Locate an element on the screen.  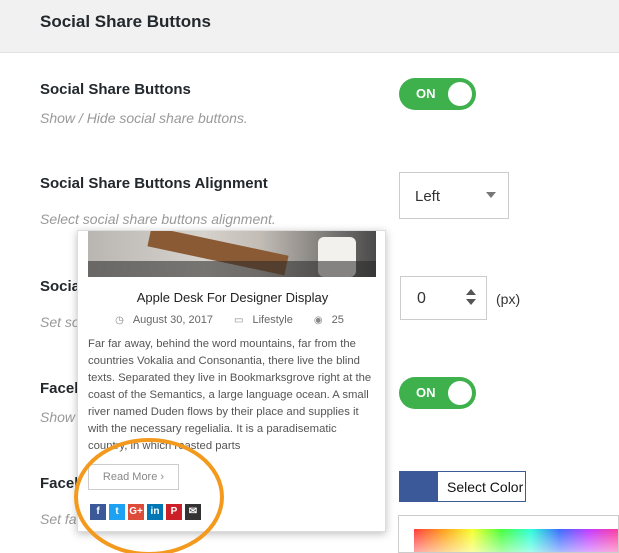
twitter-icon: t is located at coordinates (117, 512).